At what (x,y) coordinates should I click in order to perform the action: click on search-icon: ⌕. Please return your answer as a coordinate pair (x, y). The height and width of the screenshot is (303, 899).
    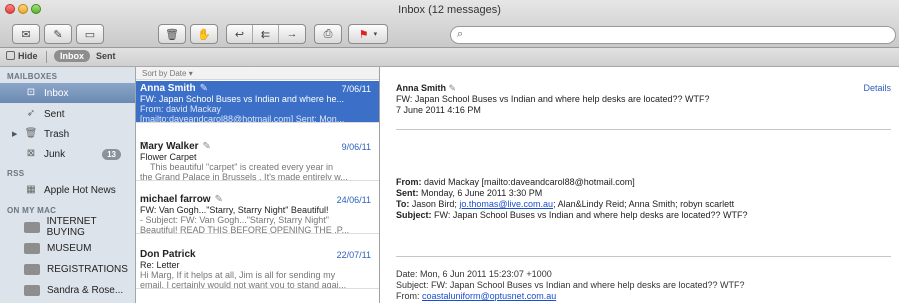
    Looking at the image, I should click on (460, 34).